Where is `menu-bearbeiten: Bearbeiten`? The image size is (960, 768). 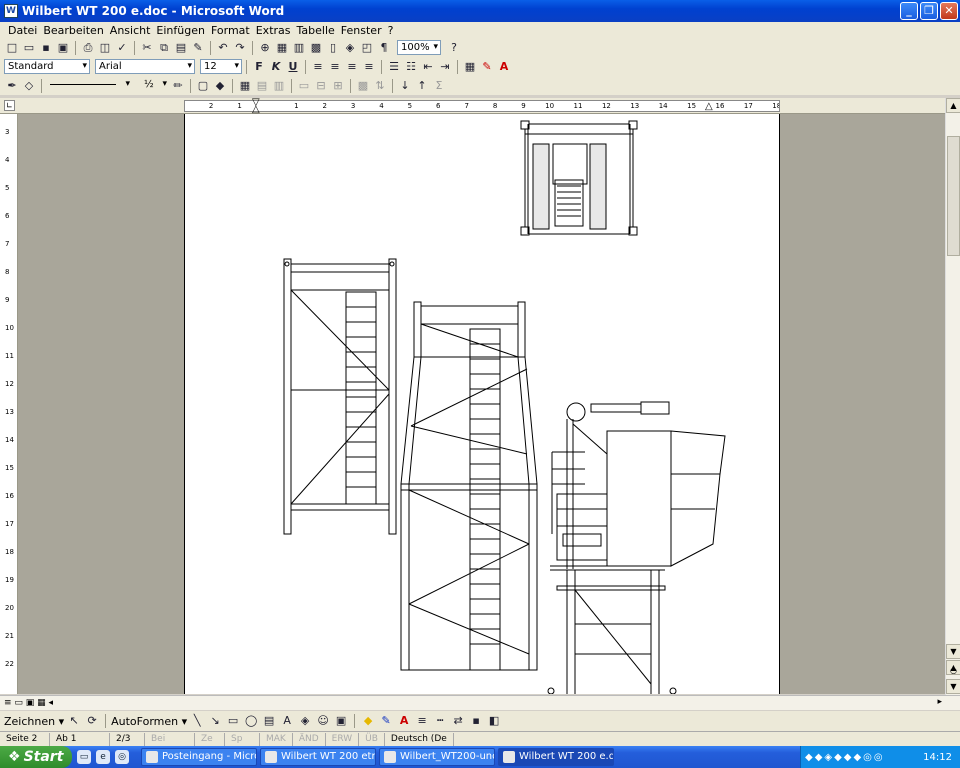
menu-bearbeiten: Bearbeiten is located at coordinates (73, 30).